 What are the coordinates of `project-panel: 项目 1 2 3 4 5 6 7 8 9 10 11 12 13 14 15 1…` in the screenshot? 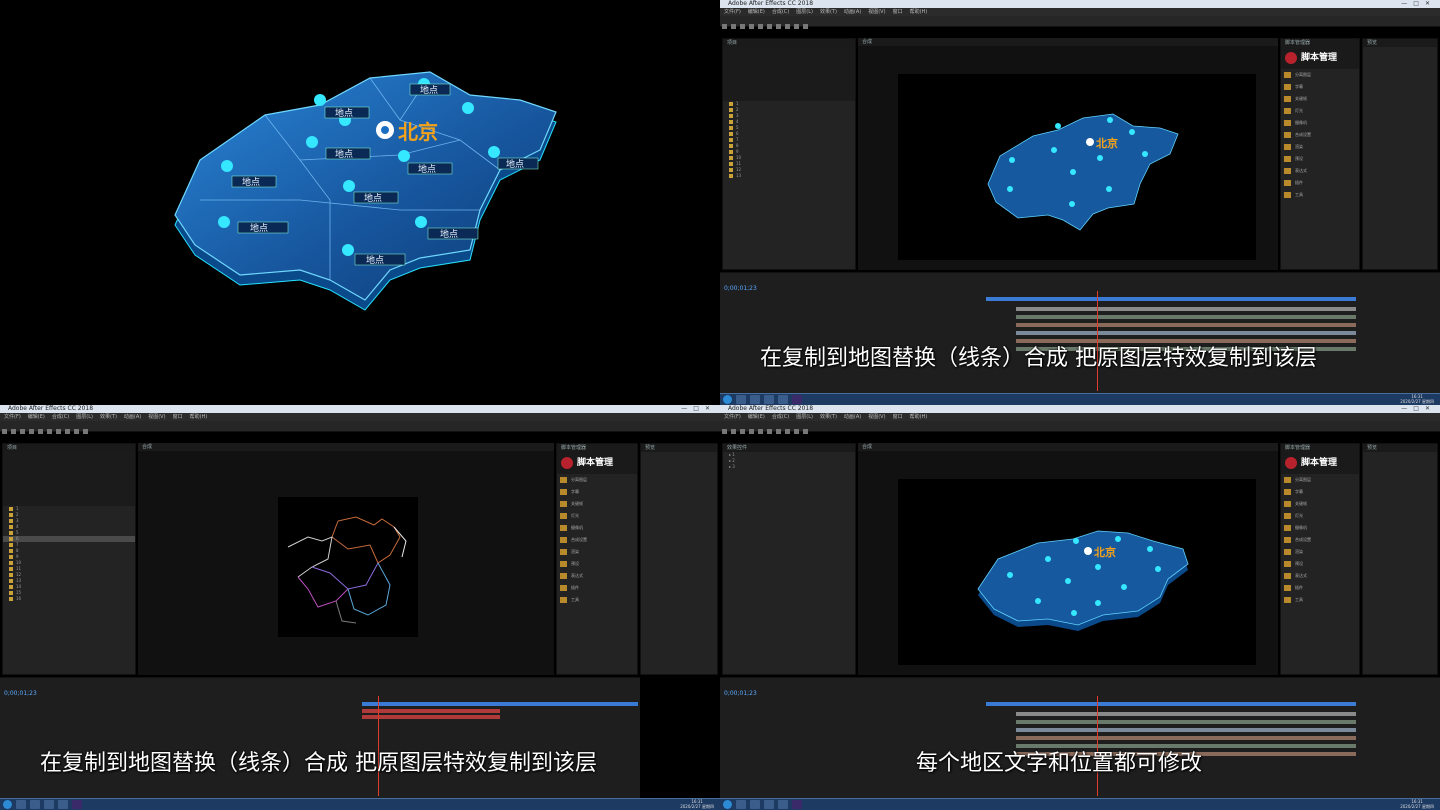 It's located at (69, 559).